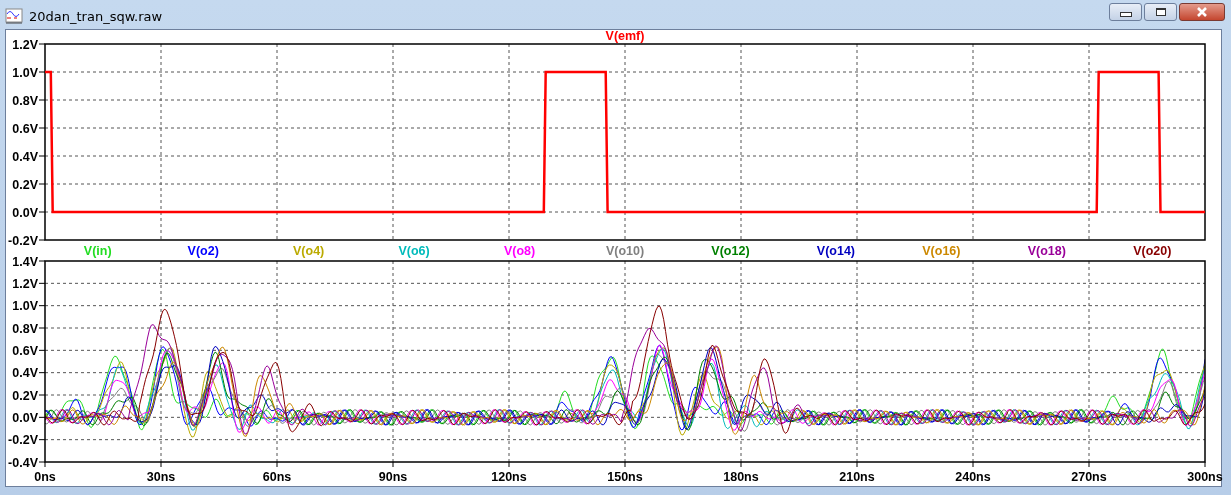 The image size is (1231, 495). I want to click on x-axis-label: 150ns, so click(625, 477).